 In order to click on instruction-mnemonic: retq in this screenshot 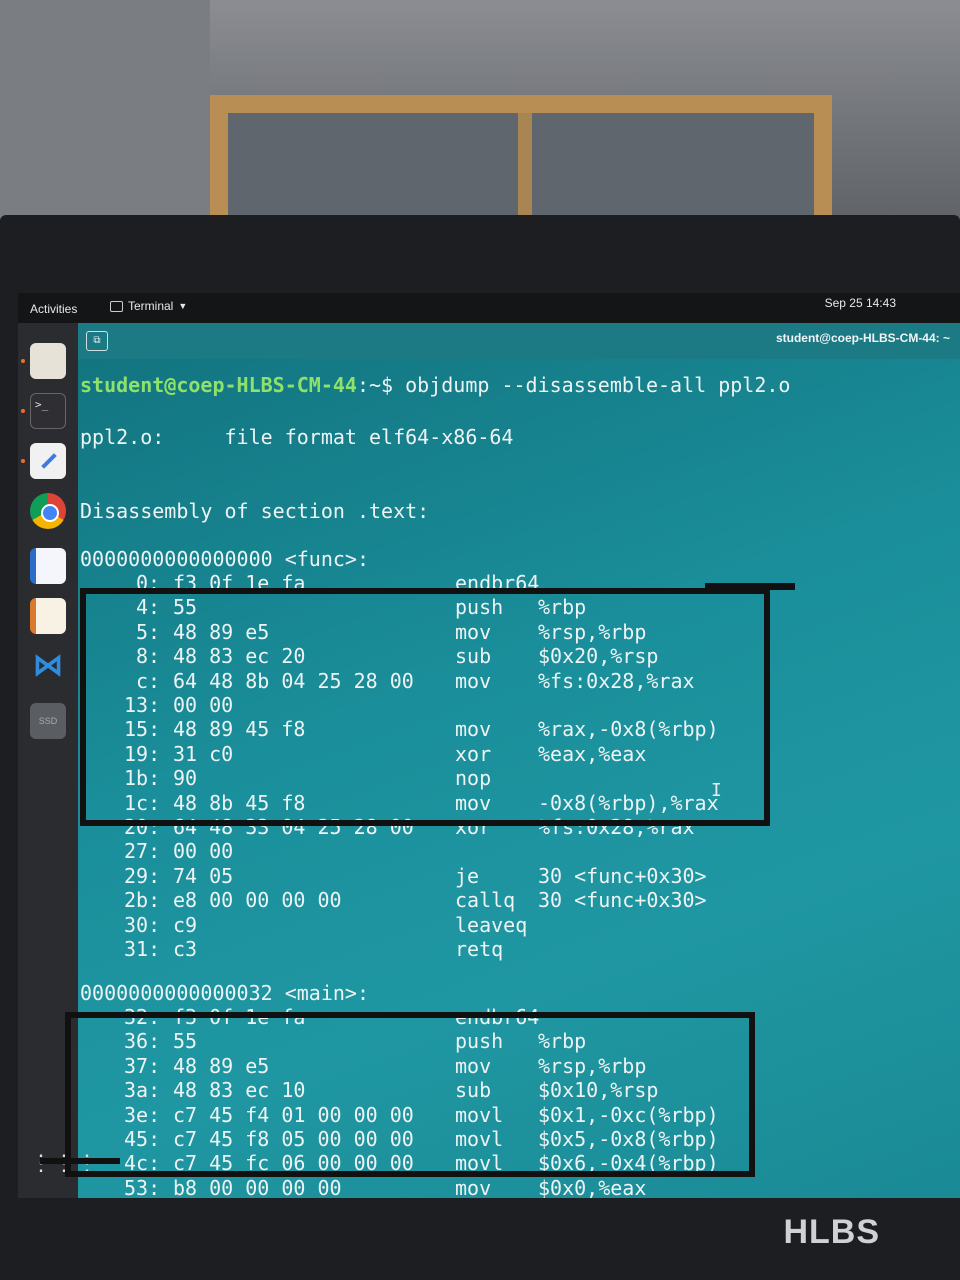, I will do `click(479, 949)`.